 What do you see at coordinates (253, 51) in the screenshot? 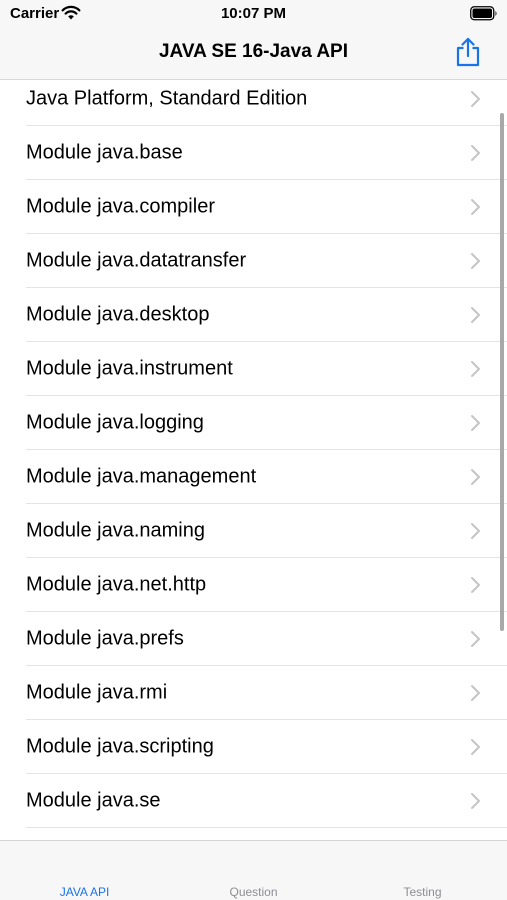
I see `page-title: JAVA SE 16-Java API` at bounding box center [253, 51].